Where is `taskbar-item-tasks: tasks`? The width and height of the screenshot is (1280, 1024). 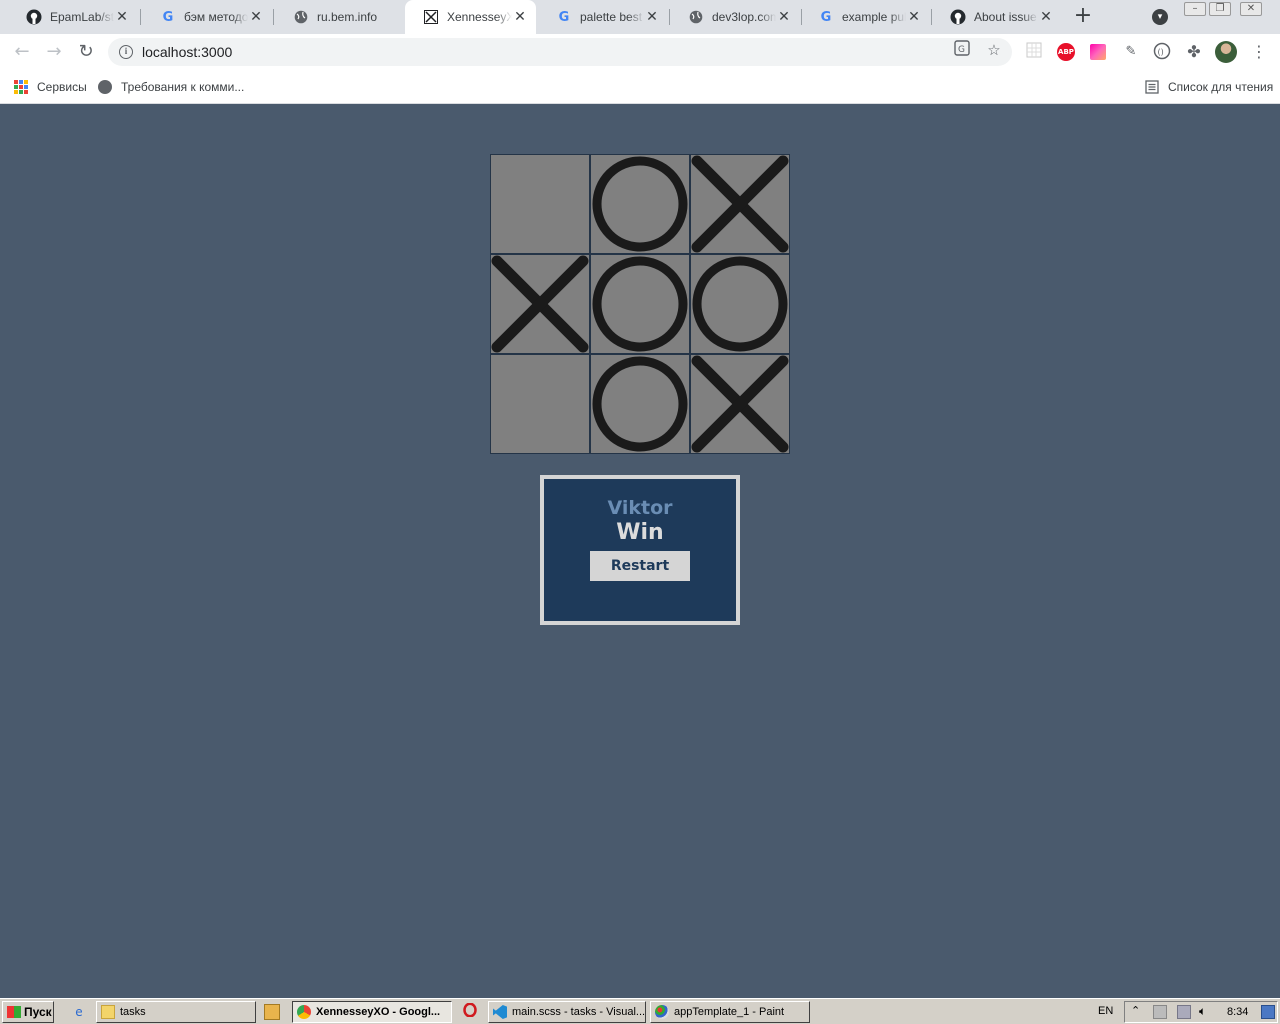
taskbar-item-tasks: tasks is located at coordinates (176, 1012).